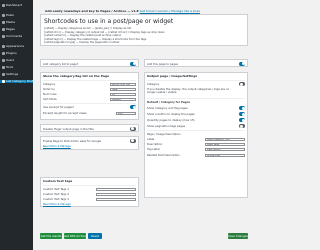 The height and width of the screenshot is (250, 320). I want to click on field-label: Use excerpt for pages?, so click(58, 107).